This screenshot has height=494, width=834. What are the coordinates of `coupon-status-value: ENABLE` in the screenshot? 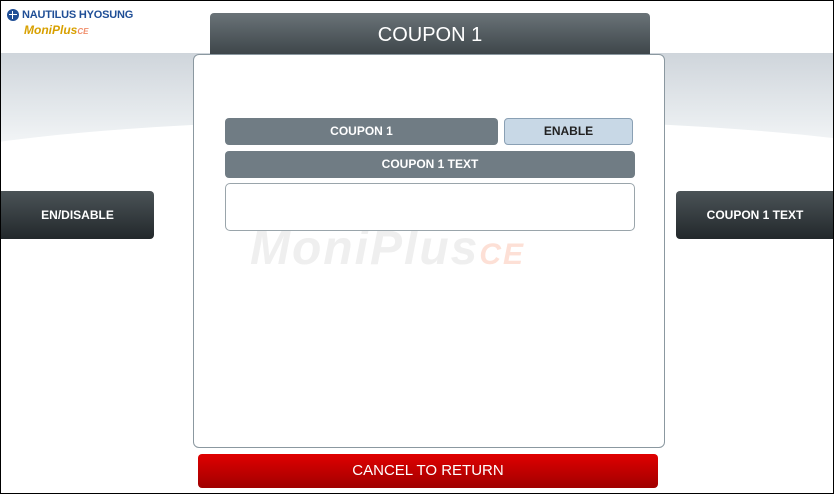 It's located at (568, 131).